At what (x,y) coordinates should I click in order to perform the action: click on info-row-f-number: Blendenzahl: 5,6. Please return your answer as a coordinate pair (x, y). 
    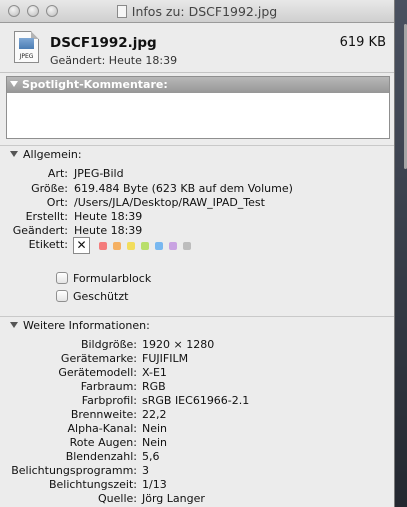
    Looking at the image, I should click on (197, 457).